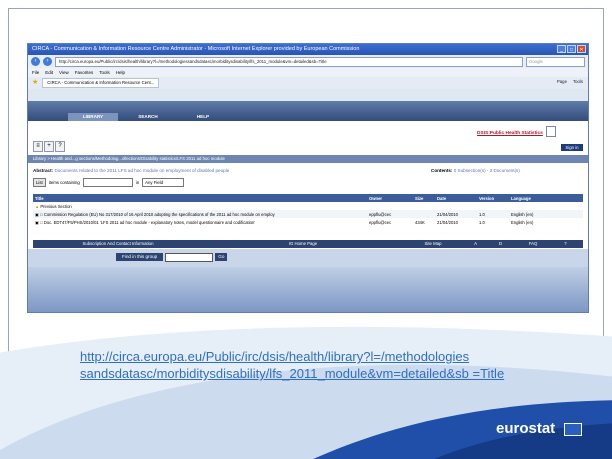  What do you see at coordinates (424, 198) in the screenshot?
I see `col-size: Size` at bounding box center [424, 198].